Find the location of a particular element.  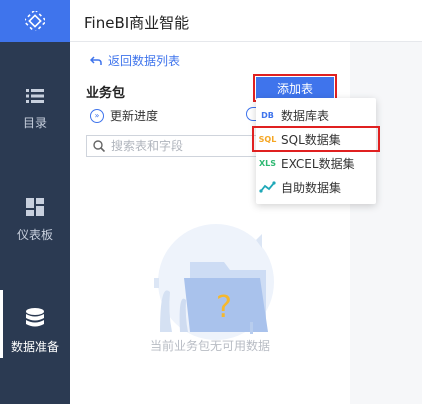

update-progress-label: 更新进度 is located at coordinates (134, 116).